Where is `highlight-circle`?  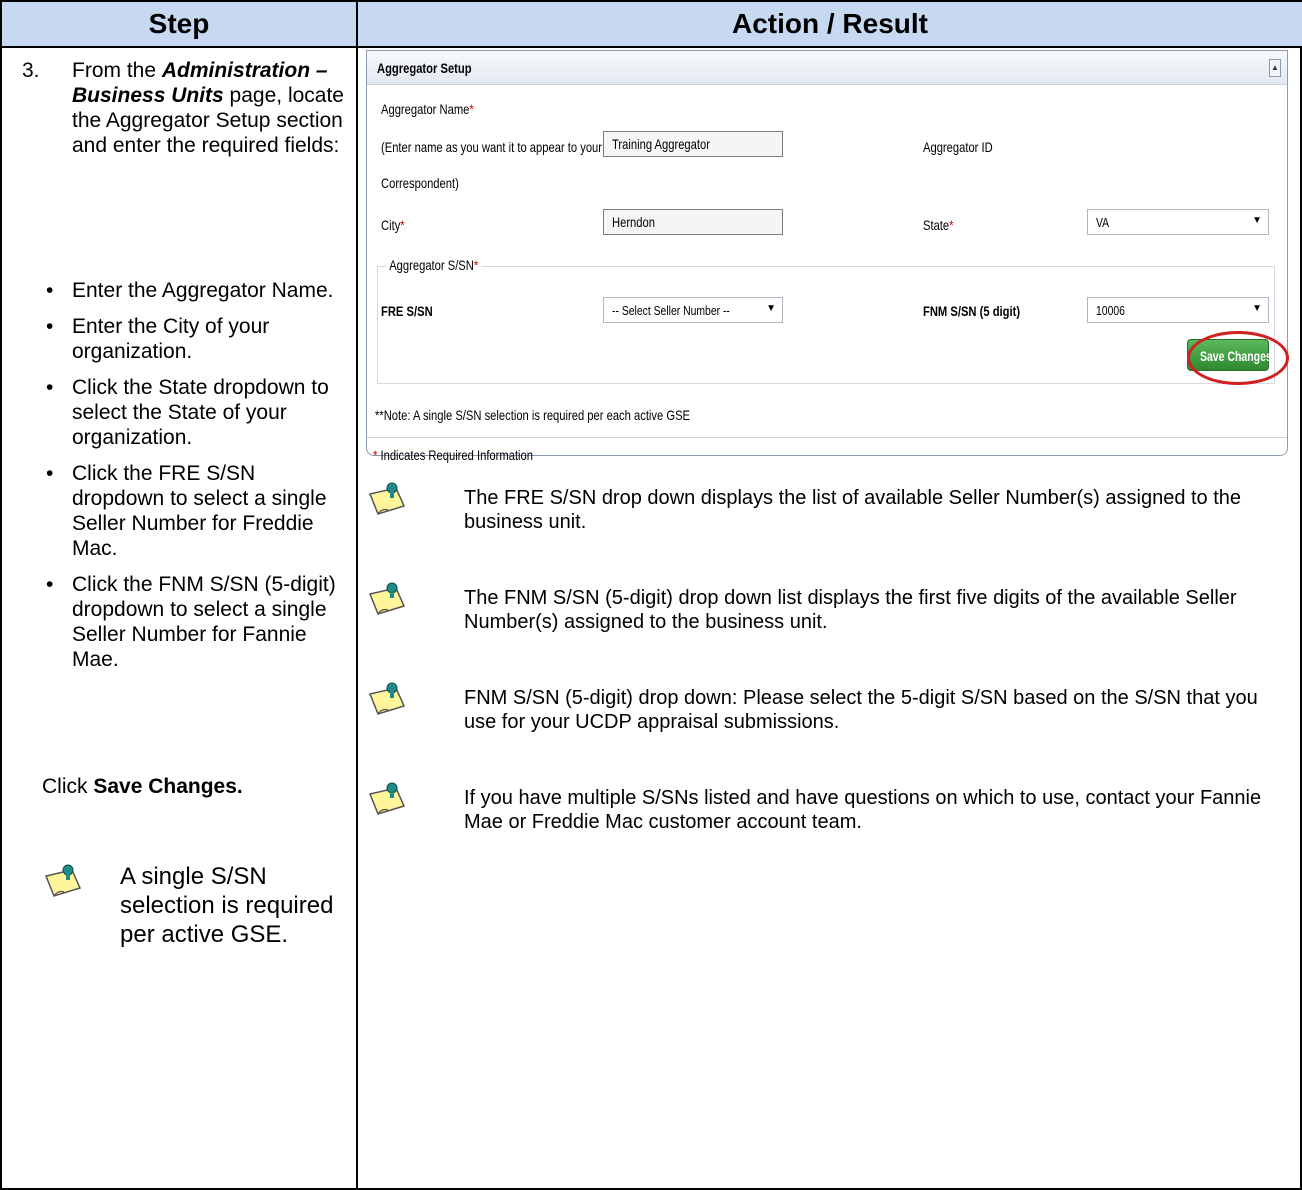 highlight-circle is located at coordinates (1238, 358).